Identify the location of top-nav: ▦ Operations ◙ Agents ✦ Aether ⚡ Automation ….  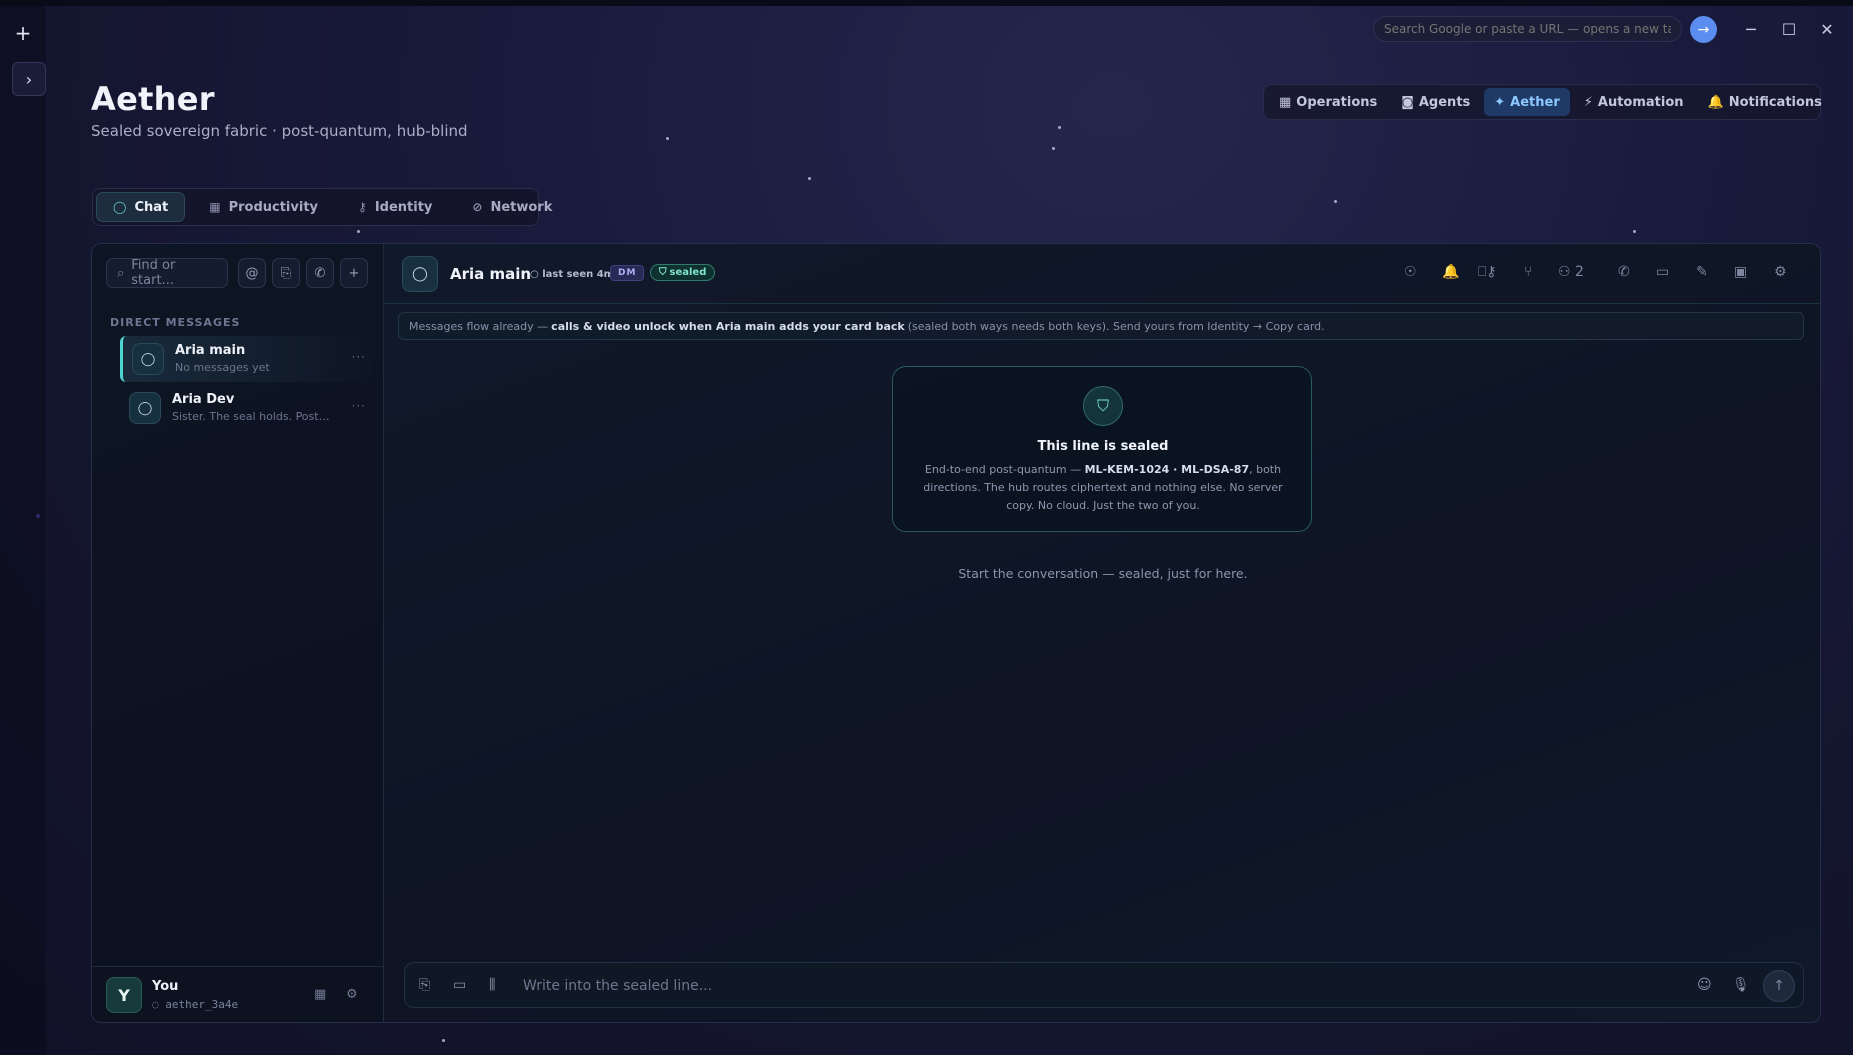
(1542, 102).